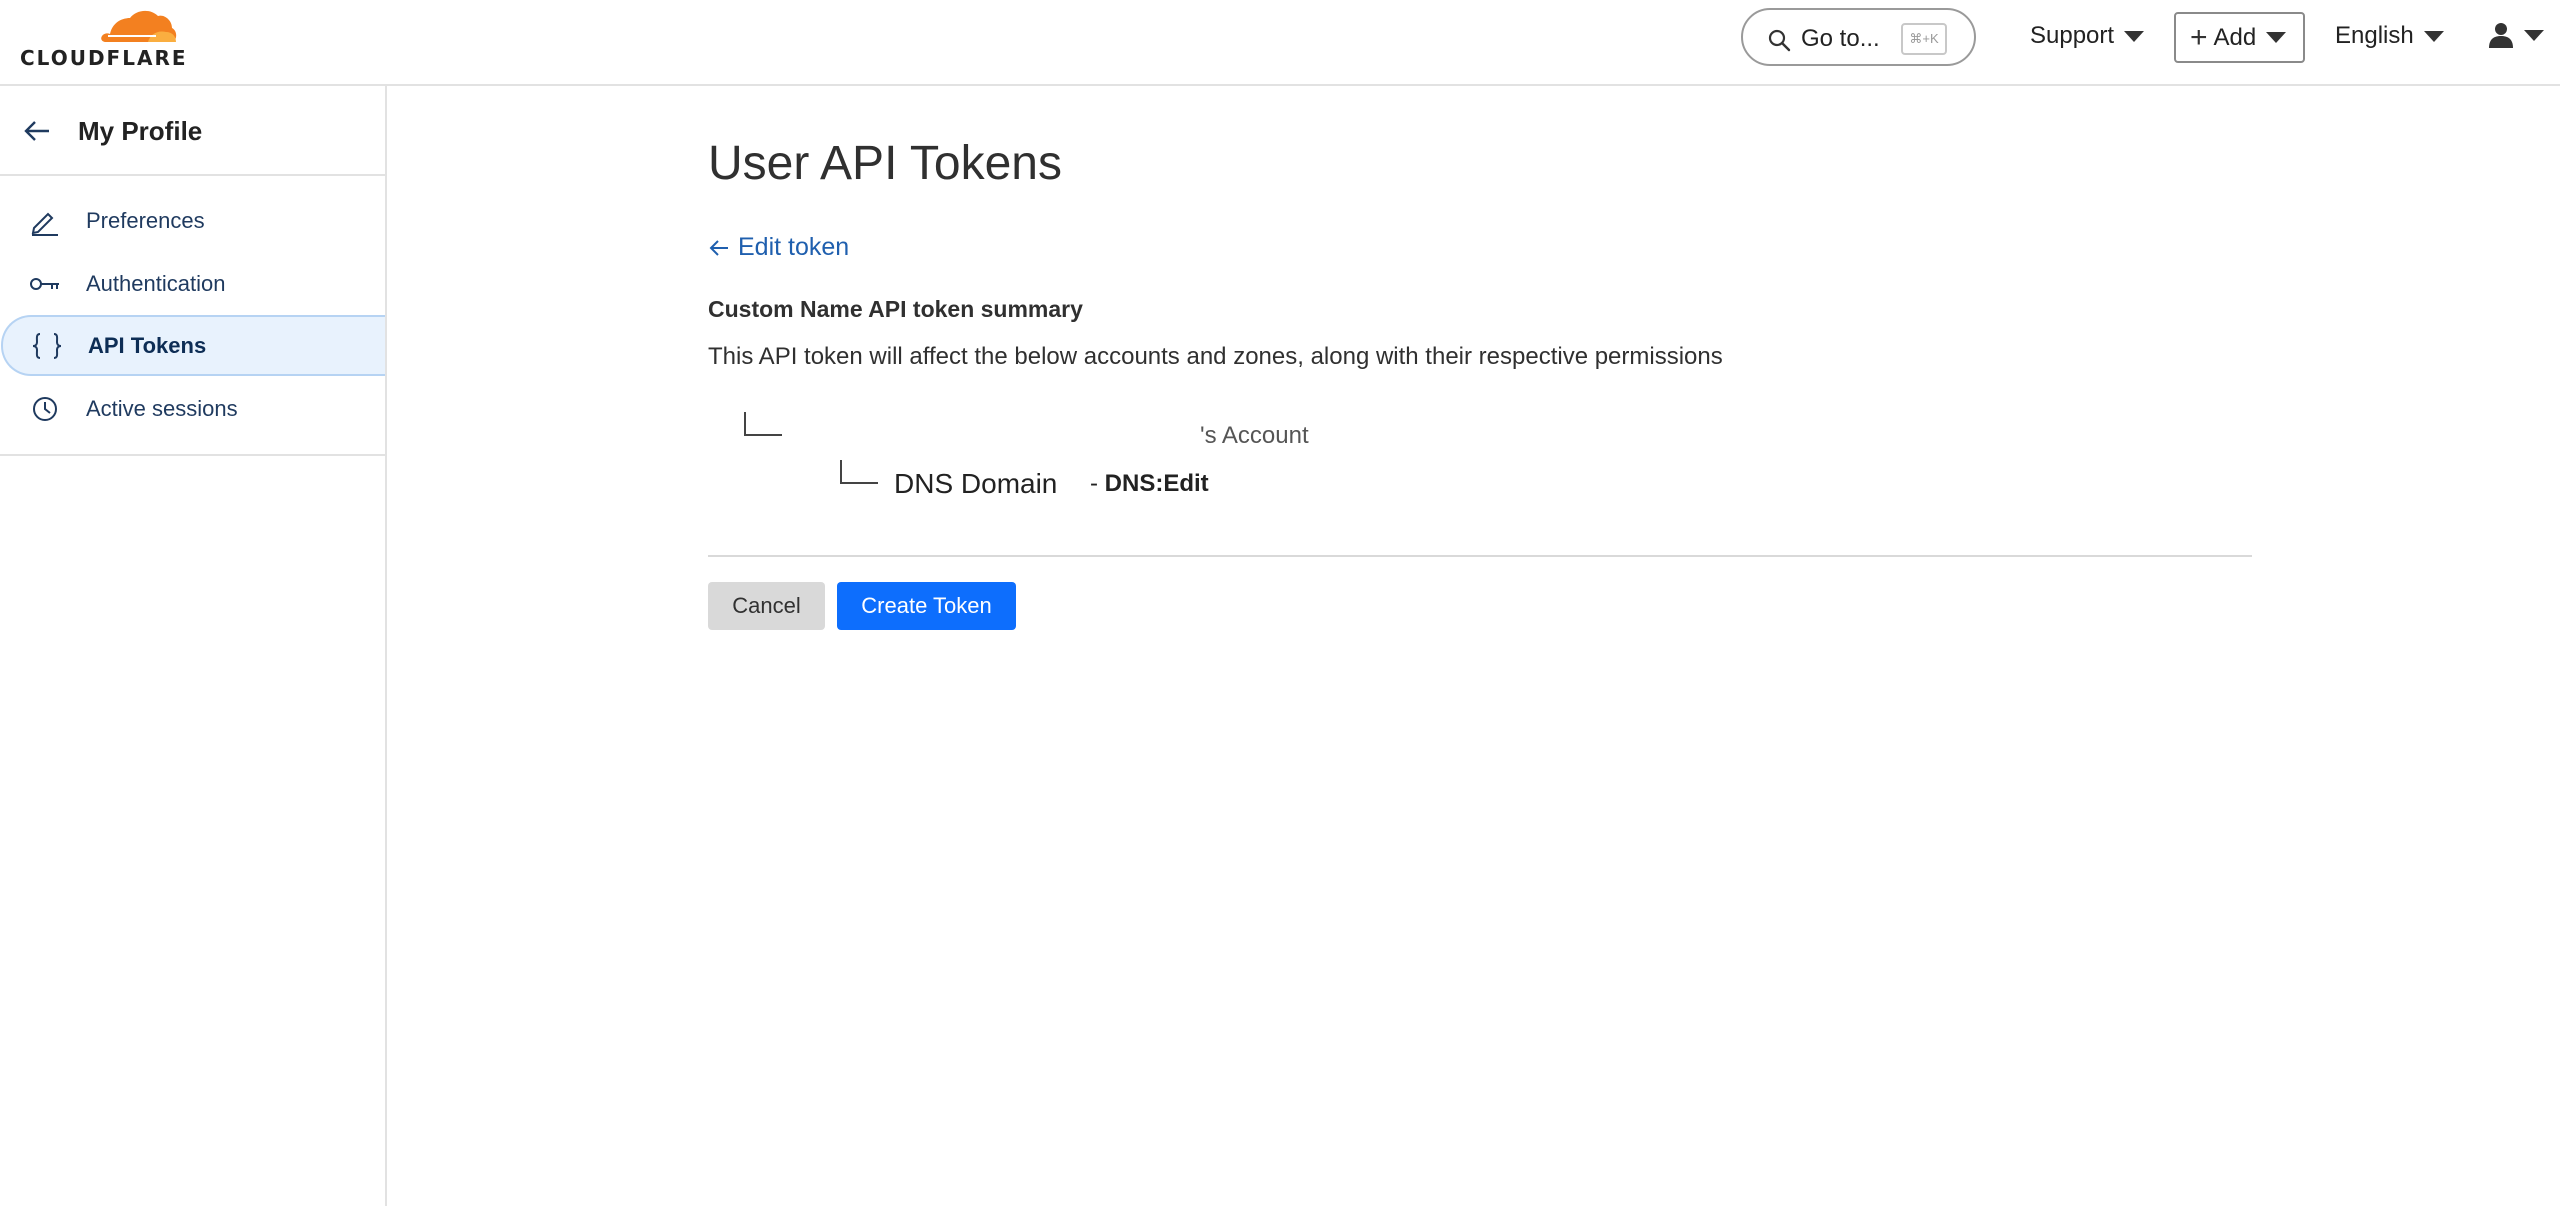  Describe the element at coordinates (139, 26) in the screenshot. I see `cloud-icon` at that location.